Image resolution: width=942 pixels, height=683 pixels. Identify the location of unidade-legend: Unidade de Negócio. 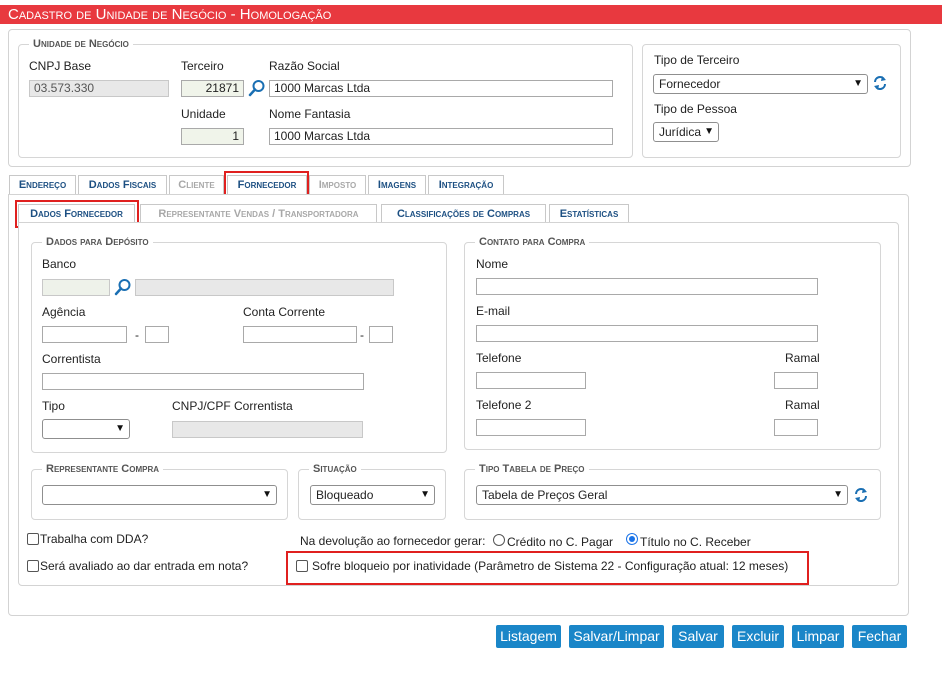
(81, 44).